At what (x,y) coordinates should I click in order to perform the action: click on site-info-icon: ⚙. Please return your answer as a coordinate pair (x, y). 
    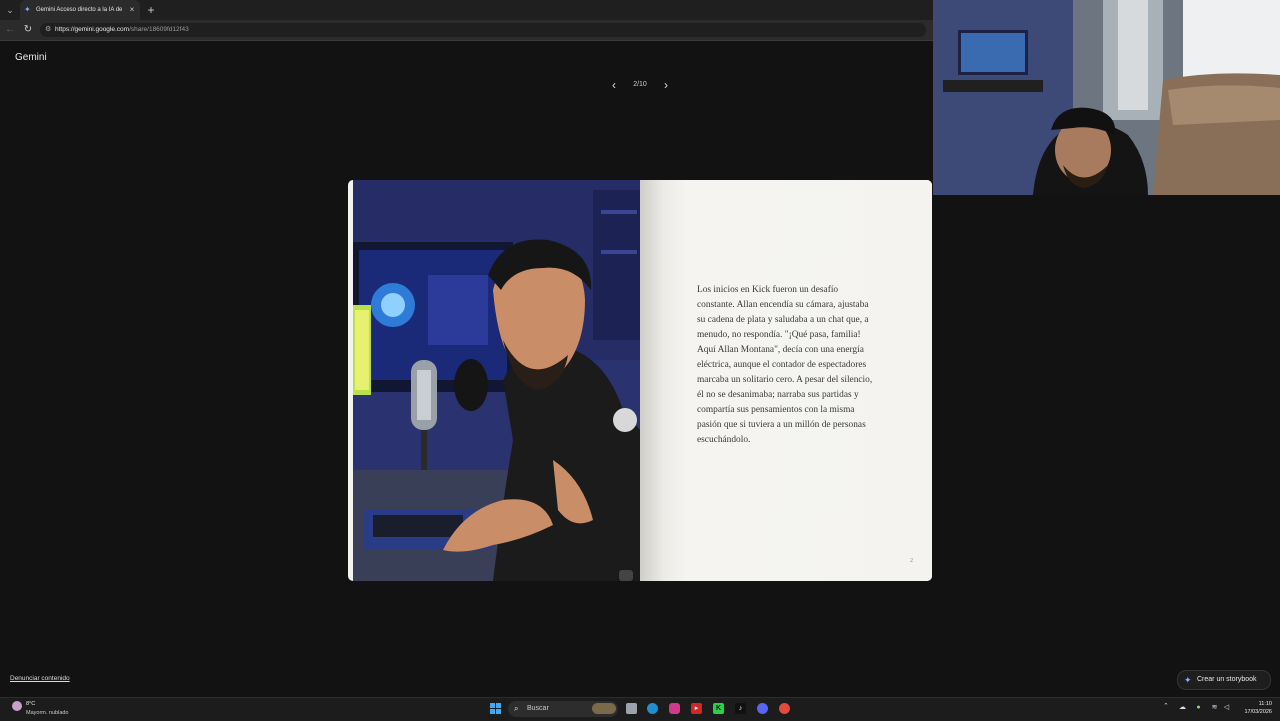
    Looking at the image, I should click on (49, 30).